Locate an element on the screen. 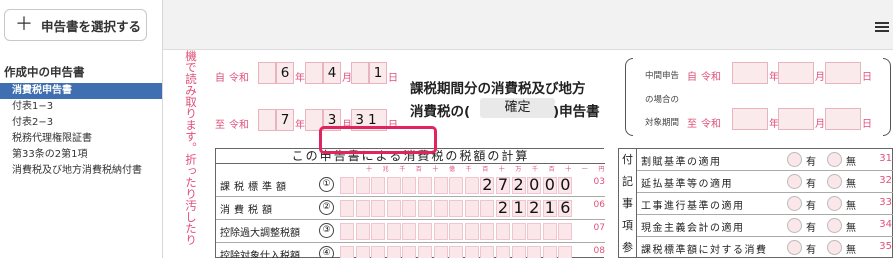 The image size is (893, 258). sidebar-item-tax-agent-authority: 税務代理権限証書 is located at coordinates (81, 139).